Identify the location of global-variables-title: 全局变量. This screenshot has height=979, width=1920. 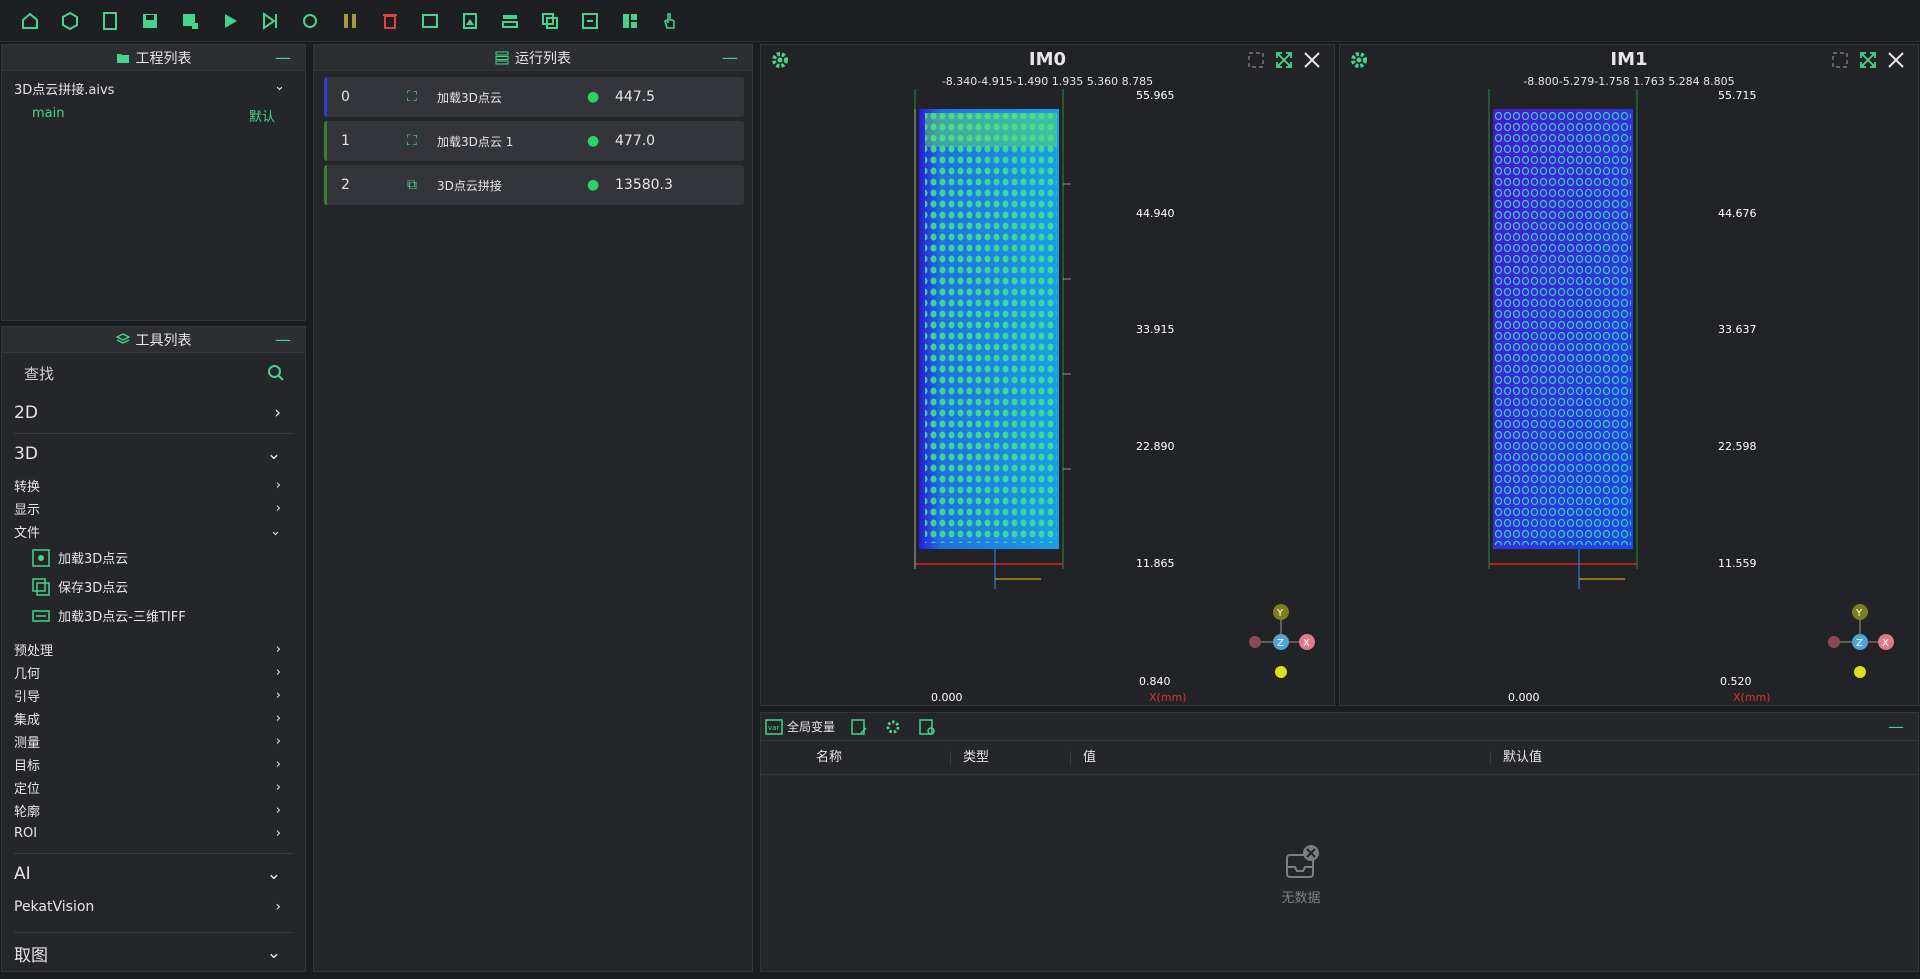
(811, 726).